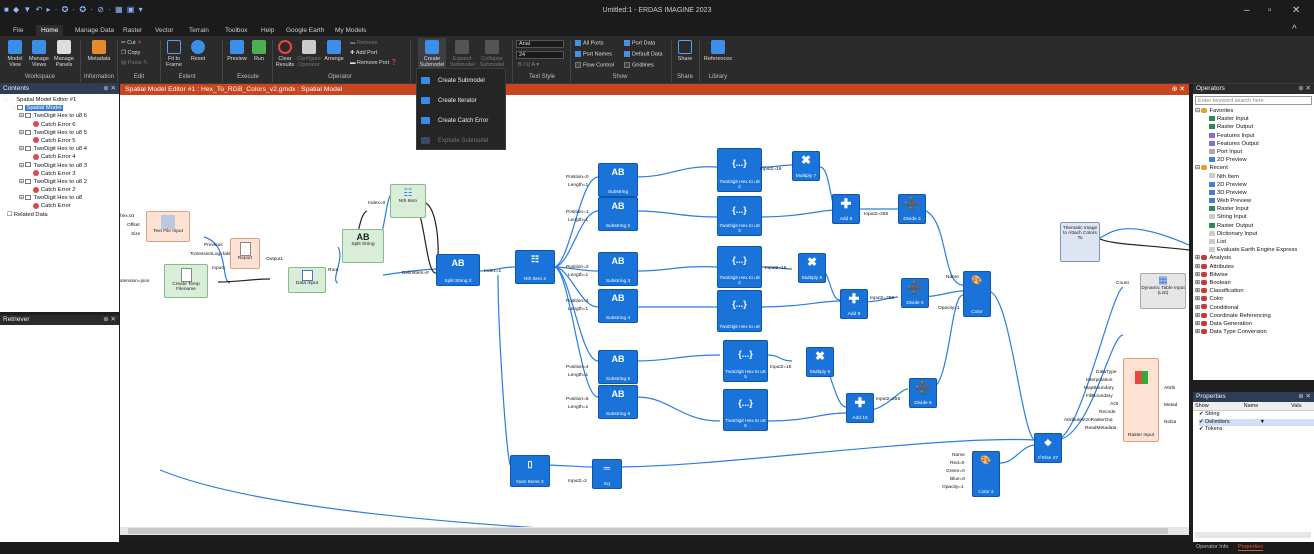 The height and width of the screenshot is (554, 1314). What do you see at coordinates (374, 63) in the screenshot?
I see `remove-port-button: ▬ Remove Port ❓` at bounding box center [374, 63].